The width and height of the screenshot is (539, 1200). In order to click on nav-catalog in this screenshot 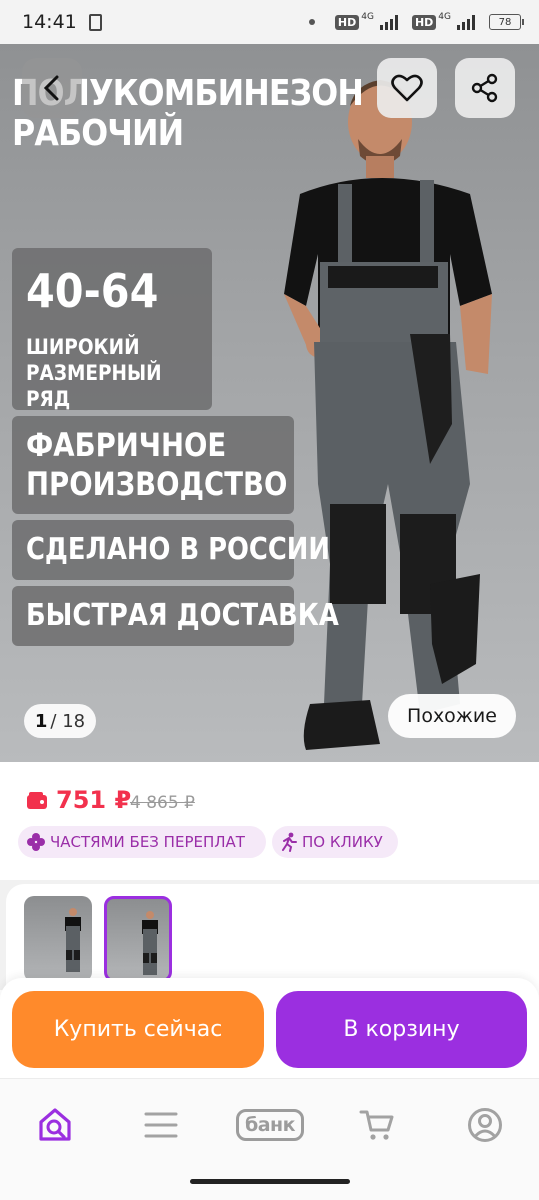, I will do `click(161, 1125)`.